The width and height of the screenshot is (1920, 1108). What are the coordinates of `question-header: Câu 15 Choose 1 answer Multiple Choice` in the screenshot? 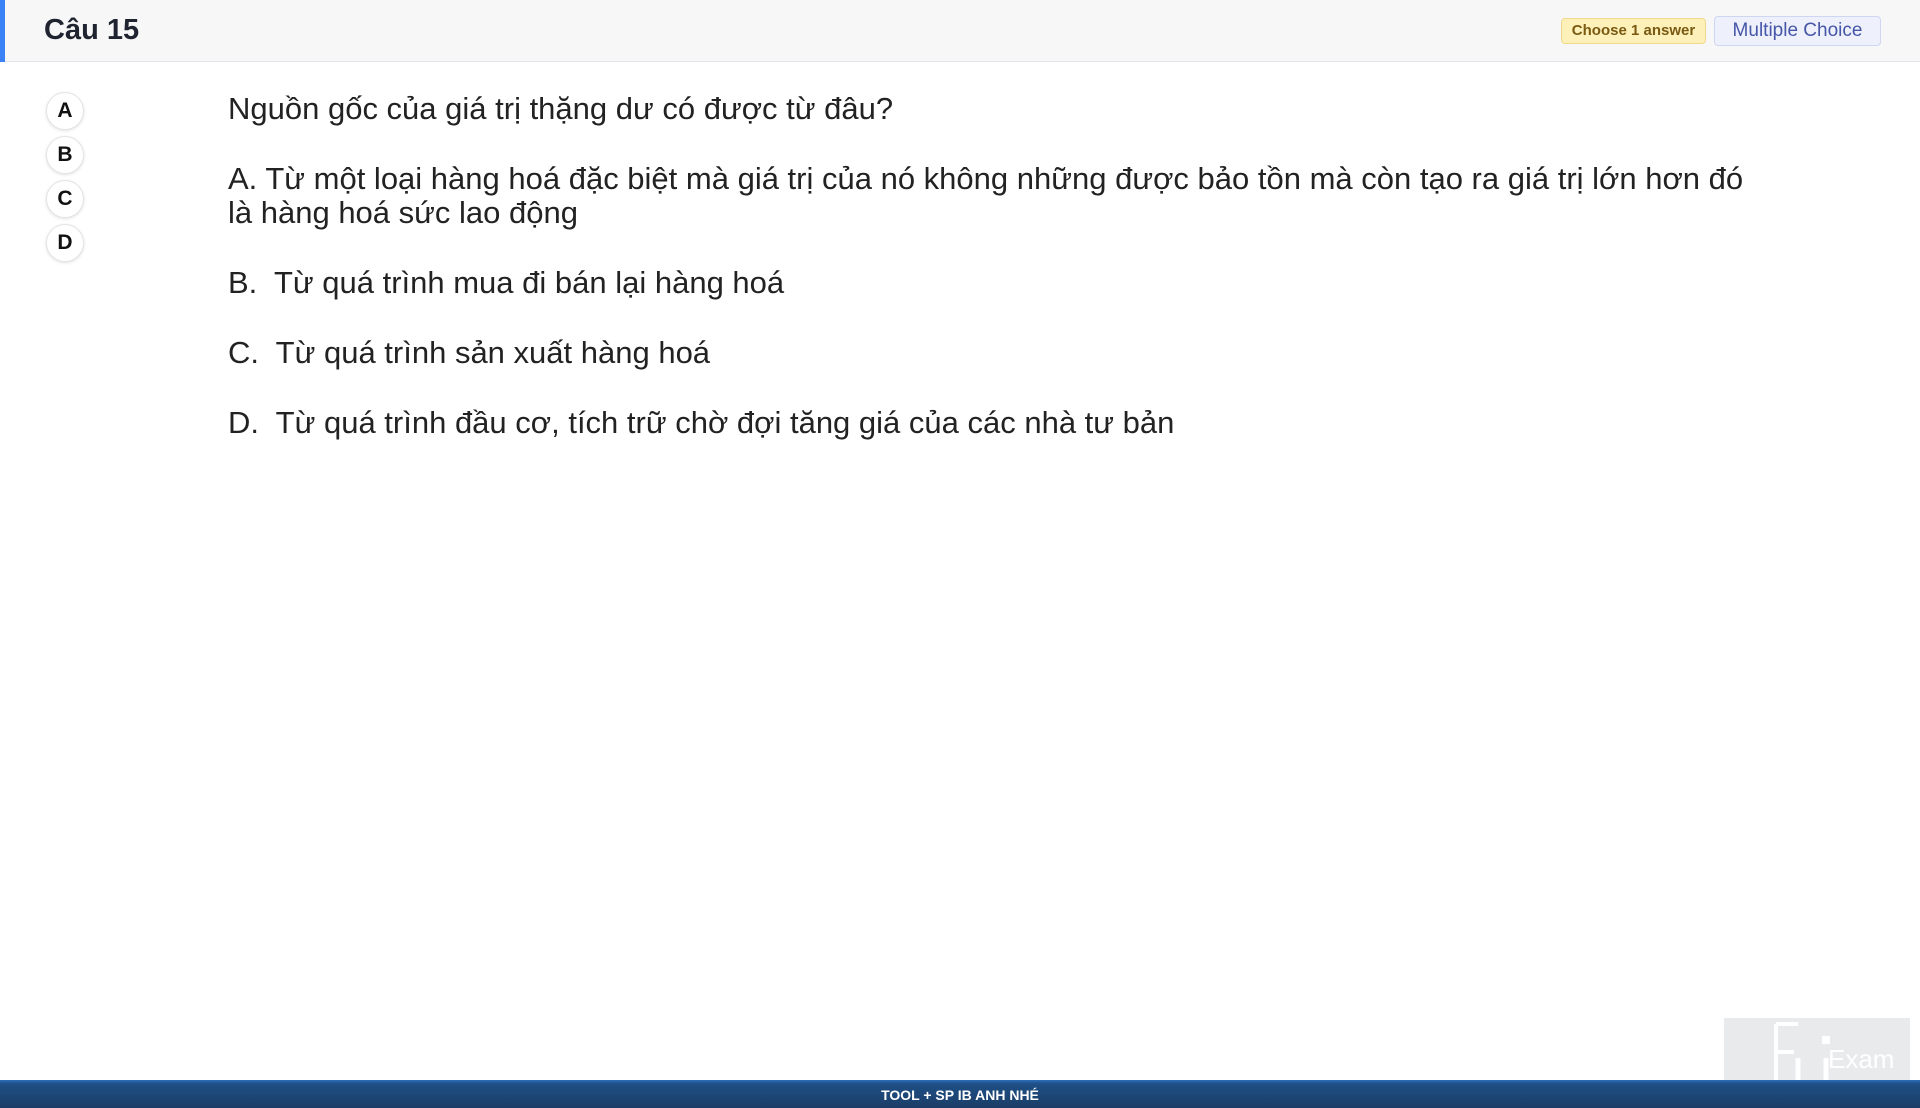 It's located at (960, 31).